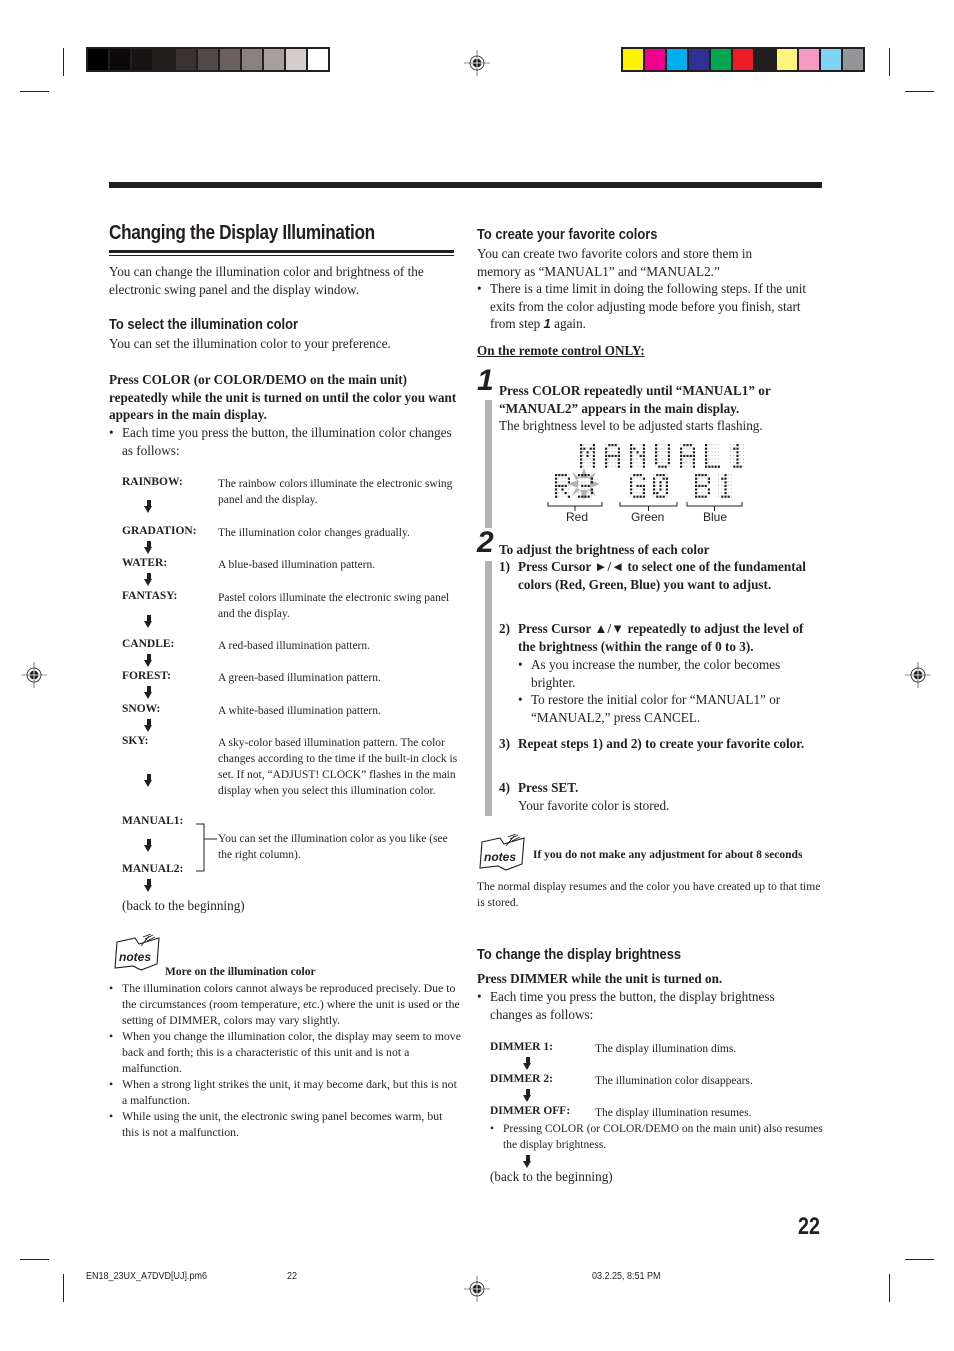 Image resolution: width=954 pixels, height=1351 pixels. I want to click on cycle-label-forest: FOREST:, so click(146, 676).